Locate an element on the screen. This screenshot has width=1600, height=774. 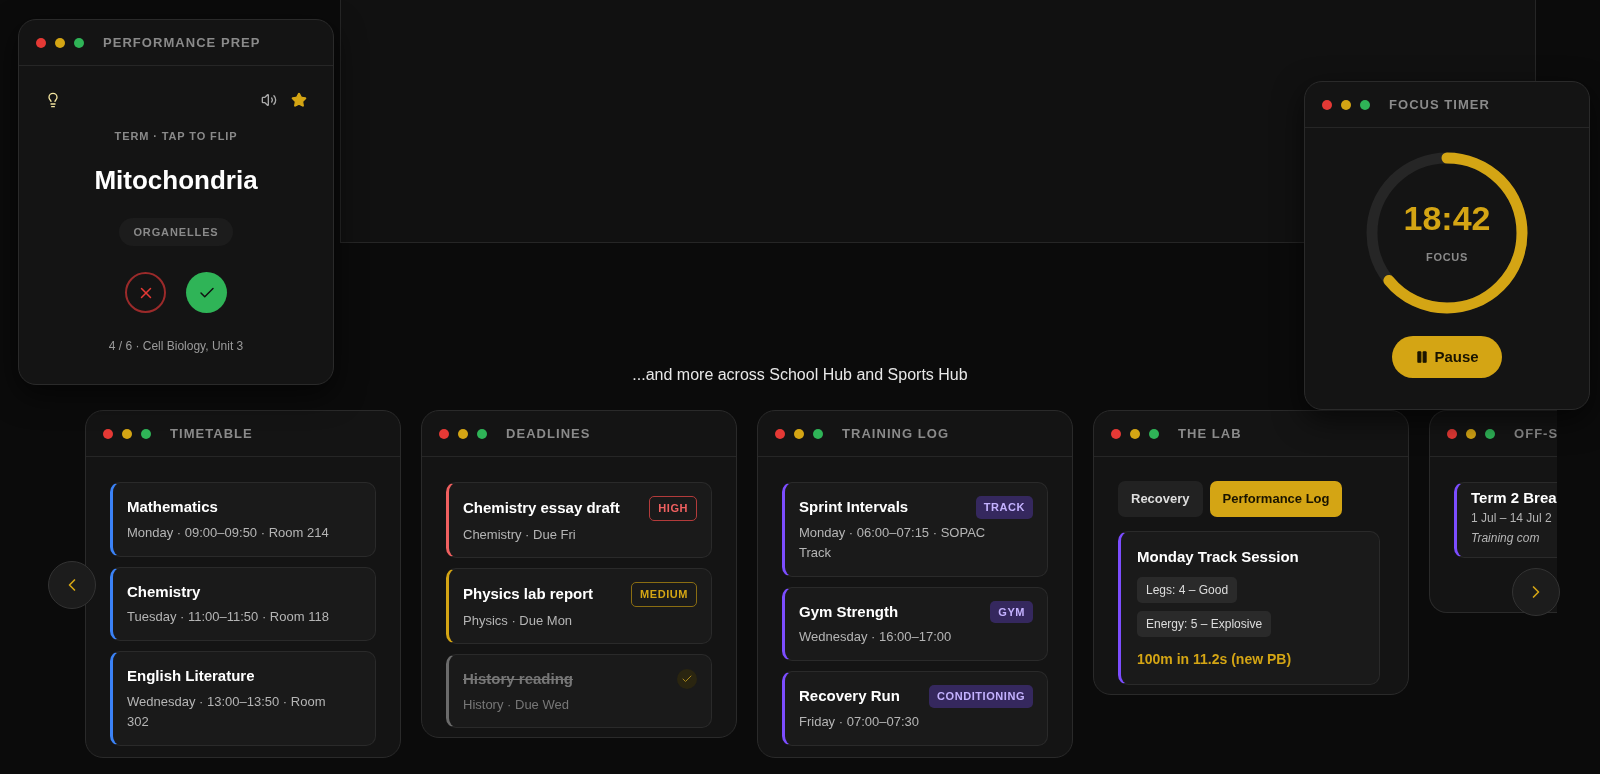
break-note: Training com is located at coordinates (1506, 538).